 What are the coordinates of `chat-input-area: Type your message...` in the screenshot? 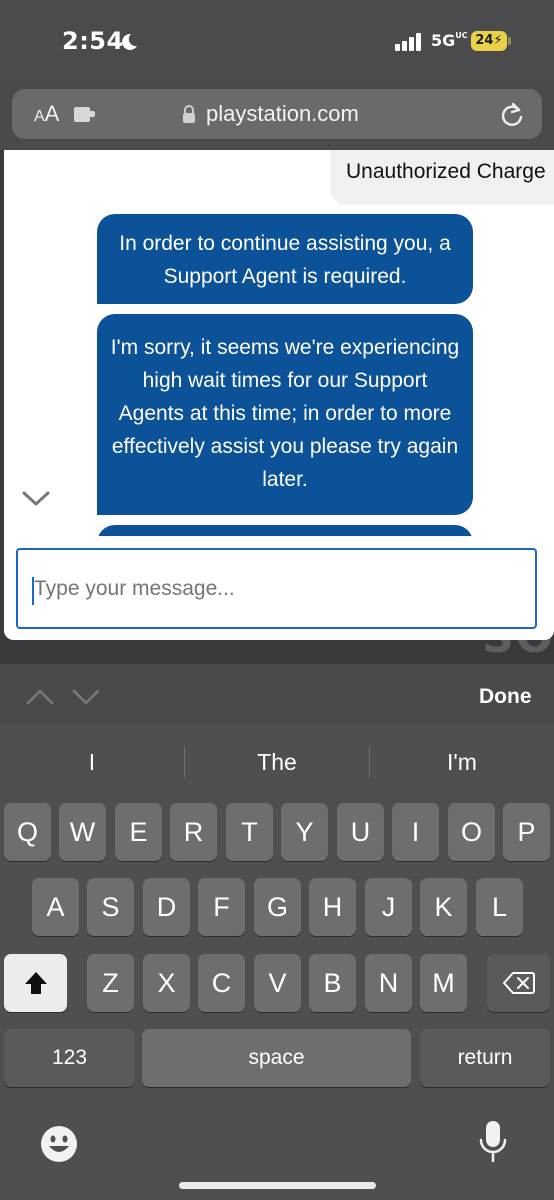 It's located at (279, 588).